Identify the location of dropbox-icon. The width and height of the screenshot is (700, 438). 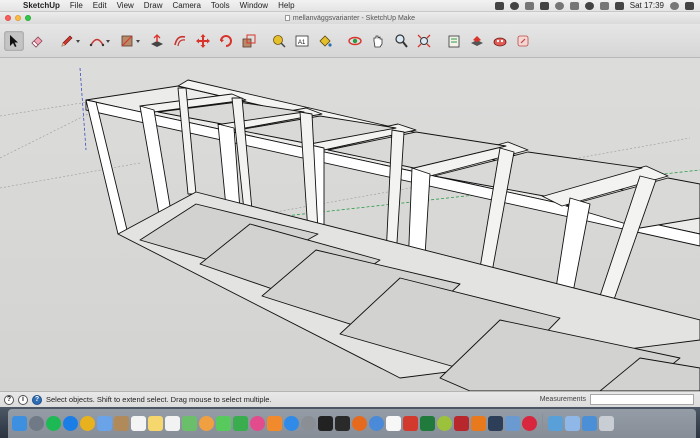
(499, 5).